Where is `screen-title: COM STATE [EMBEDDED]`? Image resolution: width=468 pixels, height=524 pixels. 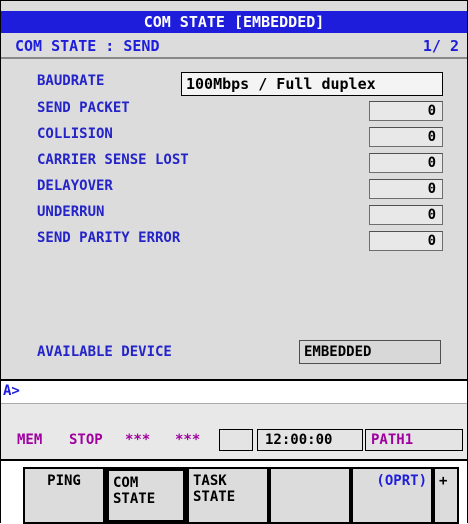
screen-title: COM STATE [EMBEDDED] is located at coordinates (234, 22).